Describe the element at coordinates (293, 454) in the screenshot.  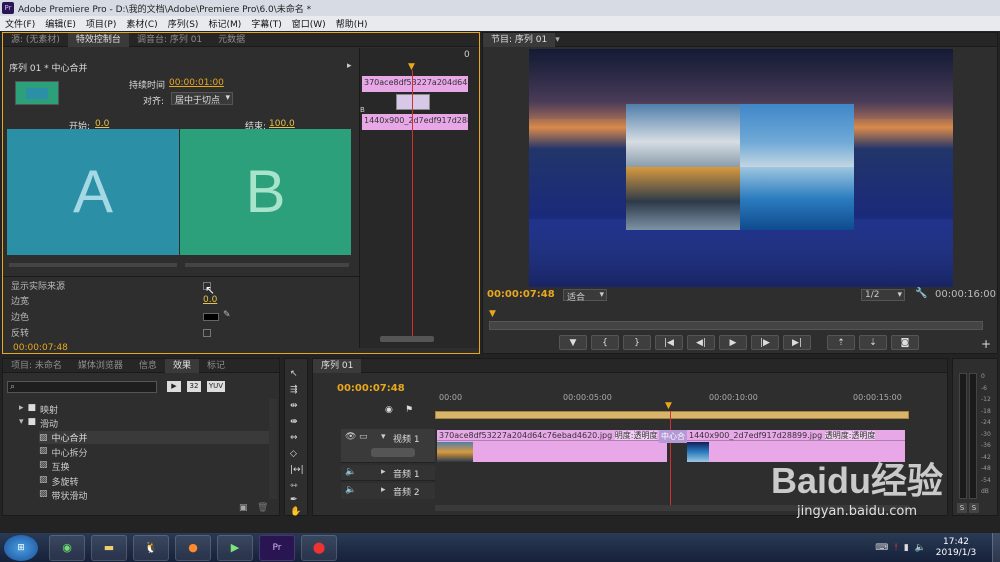
I see `razor-tool-icon: ◇` at that location.